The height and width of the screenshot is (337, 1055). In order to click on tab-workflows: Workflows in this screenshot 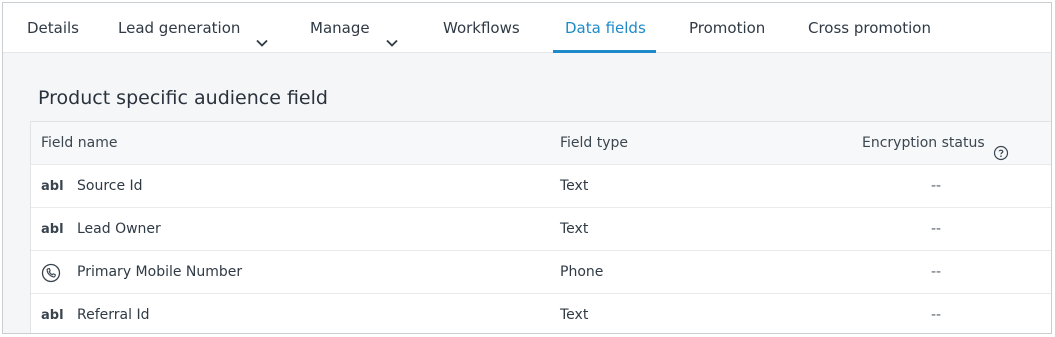, I will do `click(481, 28)`.